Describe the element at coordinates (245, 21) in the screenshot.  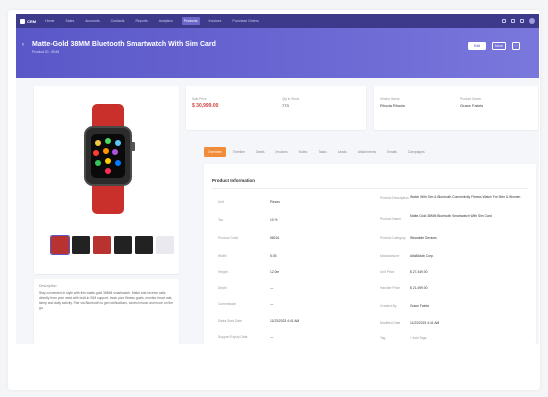
I see `nav-item-purchase-orders: Purchase Orders` at that location.